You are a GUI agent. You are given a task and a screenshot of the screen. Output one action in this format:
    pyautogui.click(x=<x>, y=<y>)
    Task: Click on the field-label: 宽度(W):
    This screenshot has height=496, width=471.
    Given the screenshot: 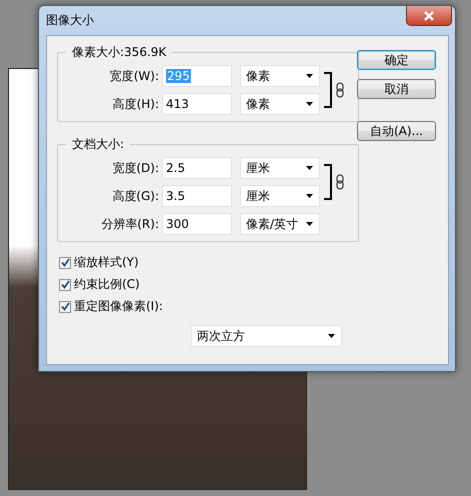 What is the action you would take?
    pyautogui.click(x=134, y=76)
    